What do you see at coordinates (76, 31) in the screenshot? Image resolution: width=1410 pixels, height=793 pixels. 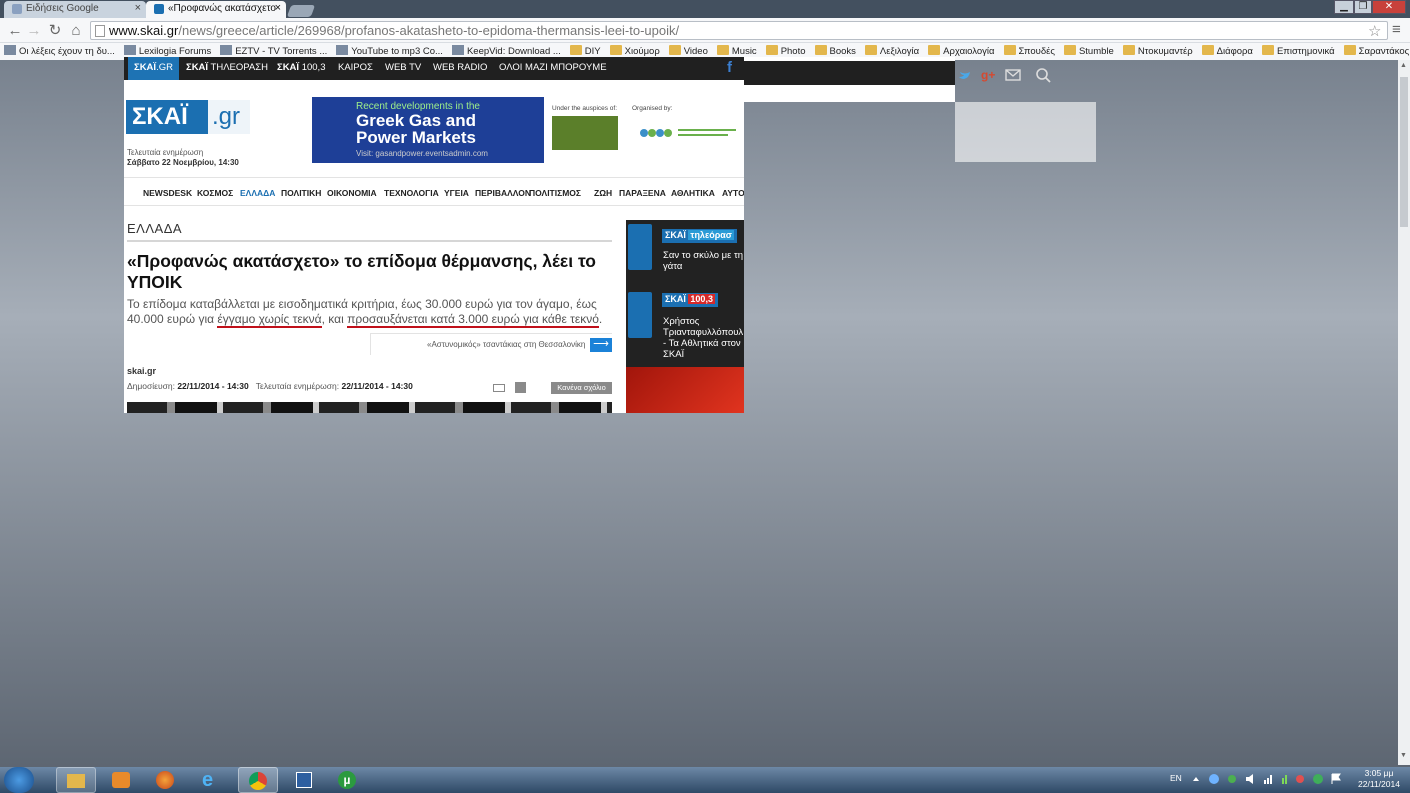 I see `home-icon: ⌂` at bounding box center [76, 31].